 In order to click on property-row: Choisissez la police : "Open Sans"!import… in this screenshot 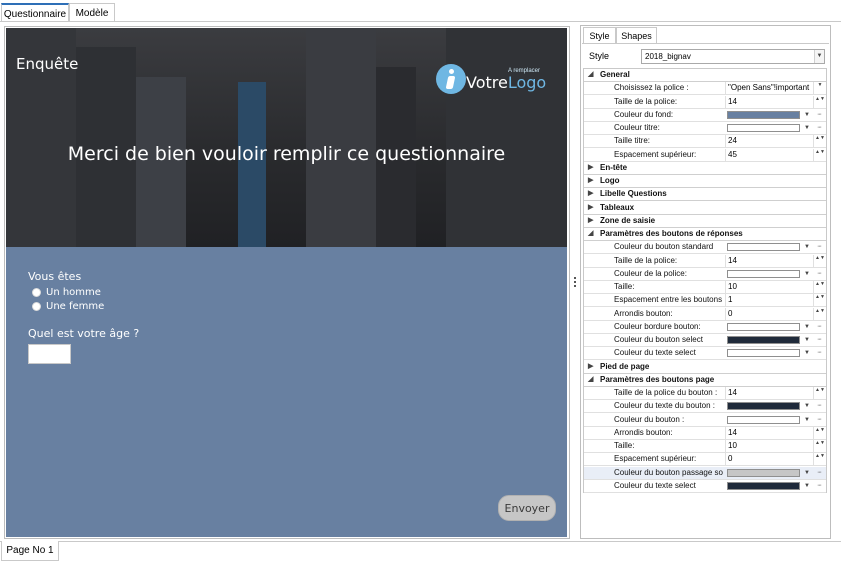, I will do `click(705, 88)`.